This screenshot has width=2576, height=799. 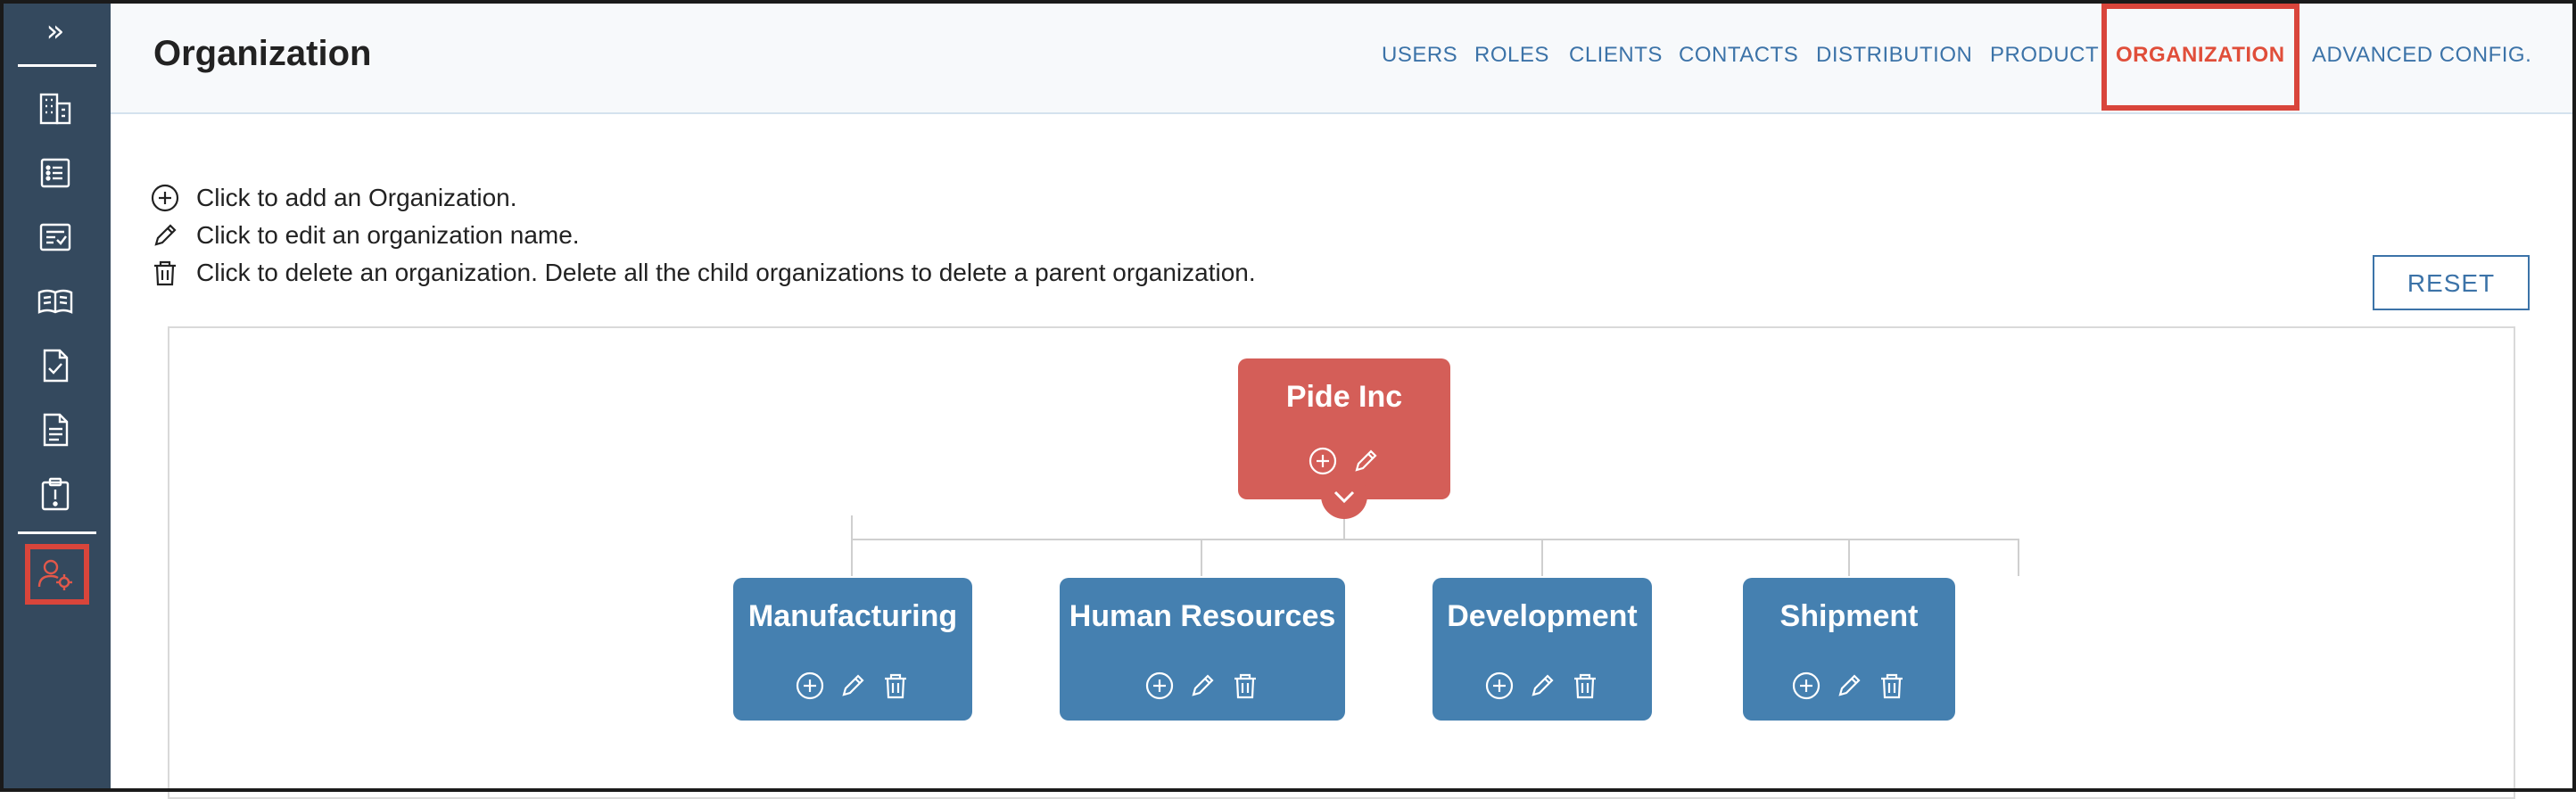 I want to click on tab-contacts: CONTACTS, so click(x=1739, y=55).